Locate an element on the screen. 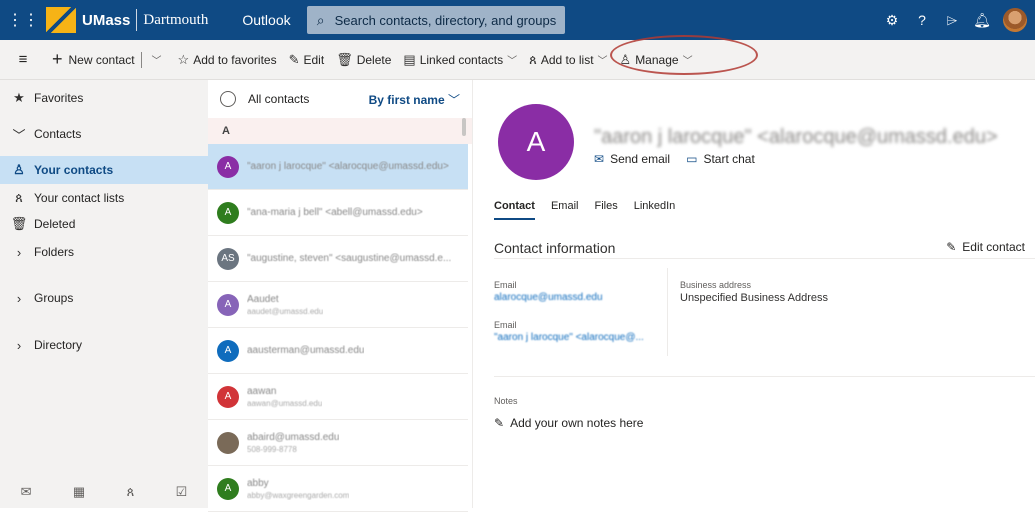 This screenshot has height=512, width=1035. list-item: A "ana-maria j bell" <abell@umassd.edu> is located at coordinates (338, 213).